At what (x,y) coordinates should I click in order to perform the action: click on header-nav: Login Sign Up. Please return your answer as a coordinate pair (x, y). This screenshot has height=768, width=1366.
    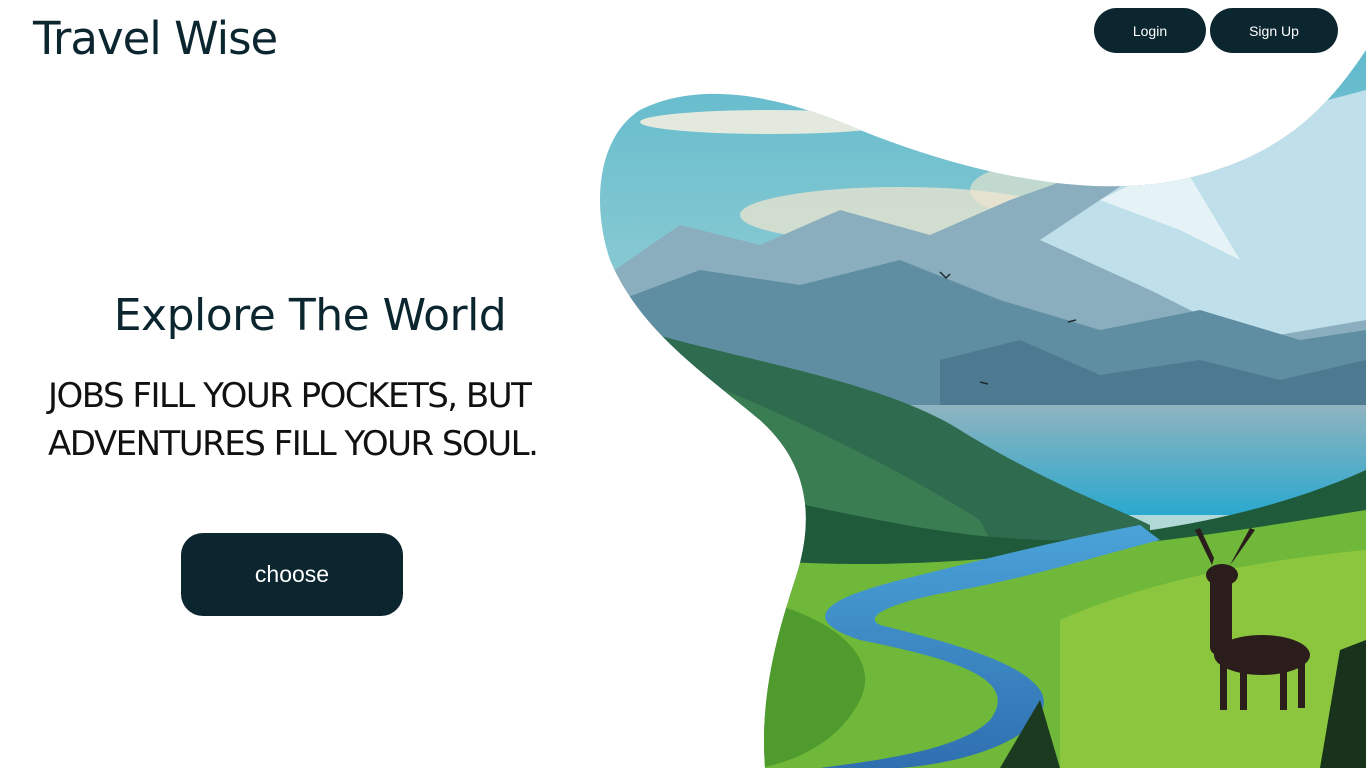
    Looking at the image, I should click on (1216, 30).